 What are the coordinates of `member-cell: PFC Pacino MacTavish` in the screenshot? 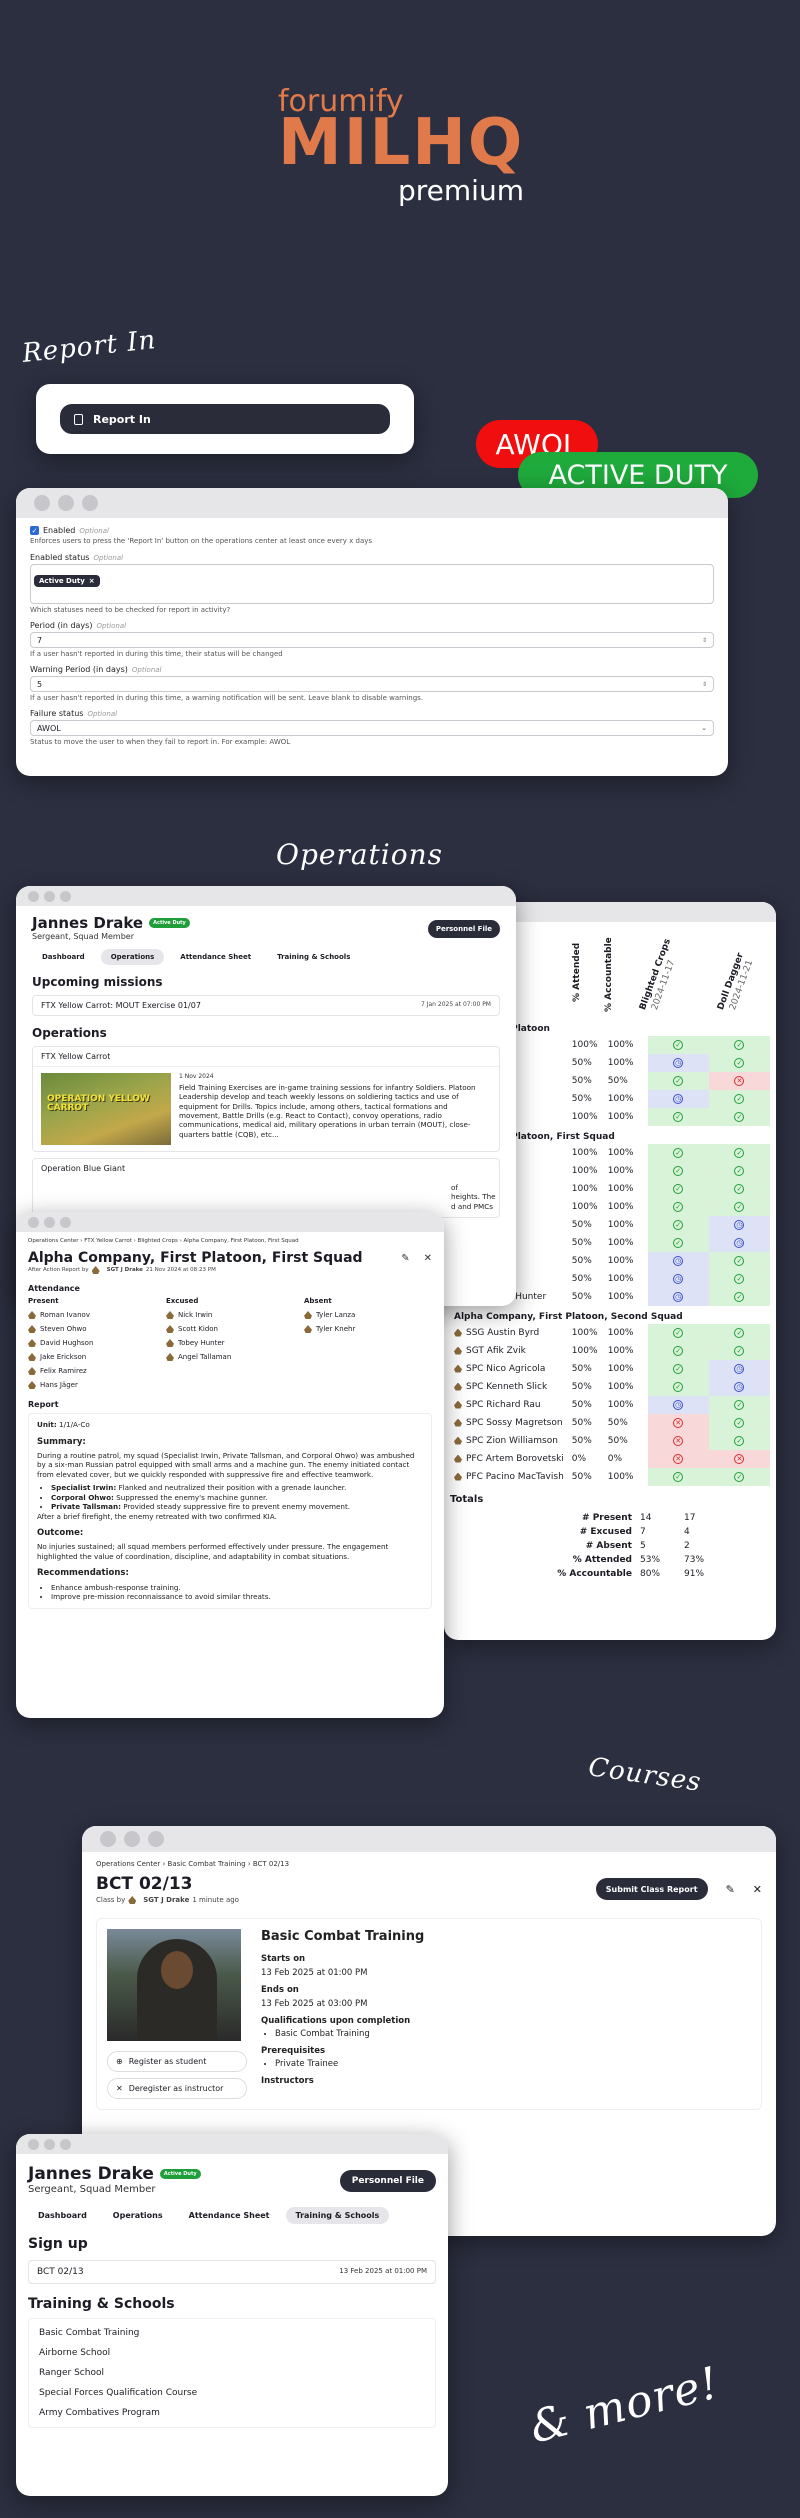 It's located at (509, 1477).